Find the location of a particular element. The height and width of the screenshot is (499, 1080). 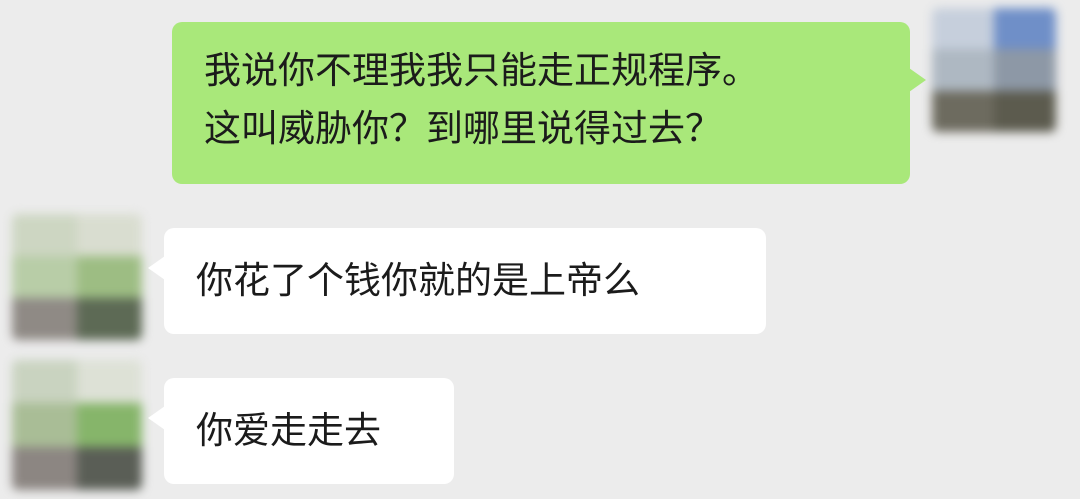

message-bubble-incoming: 你爱走走去 is located at coordinates (301, 431).